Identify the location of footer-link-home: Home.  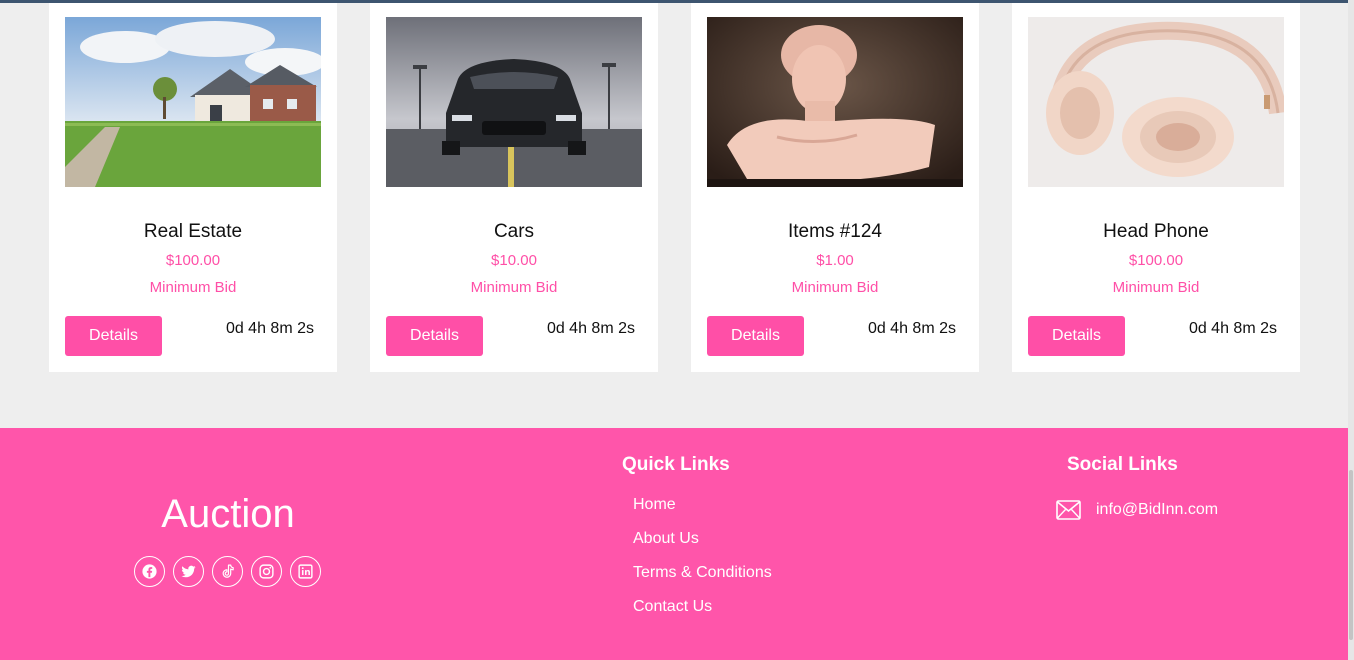
(654, 504).